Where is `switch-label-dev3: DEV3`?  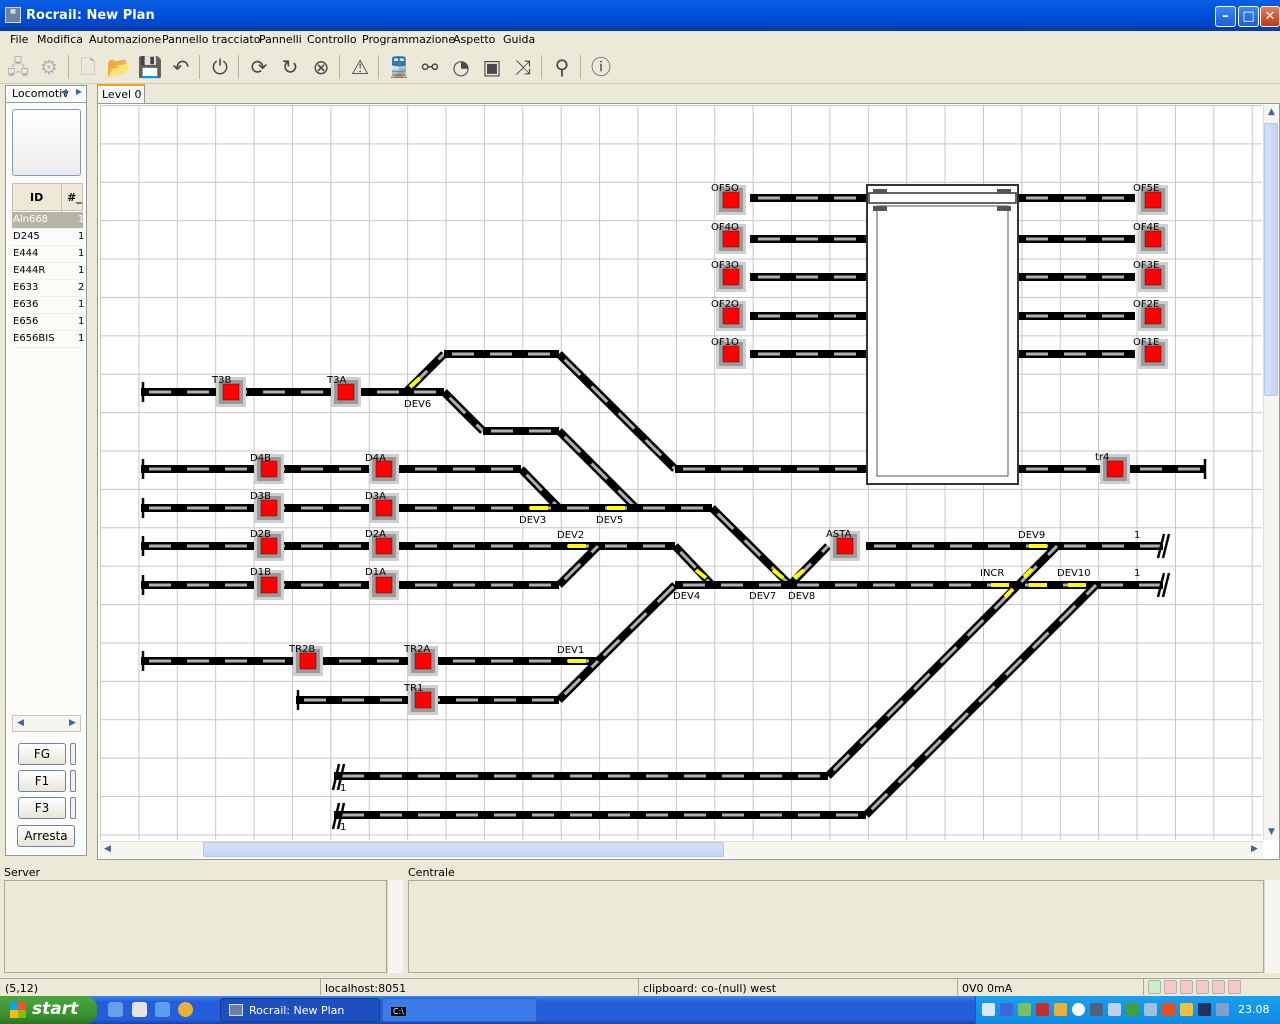
switch-label-dev3: DEV3 is located at coordinates (532, 520).